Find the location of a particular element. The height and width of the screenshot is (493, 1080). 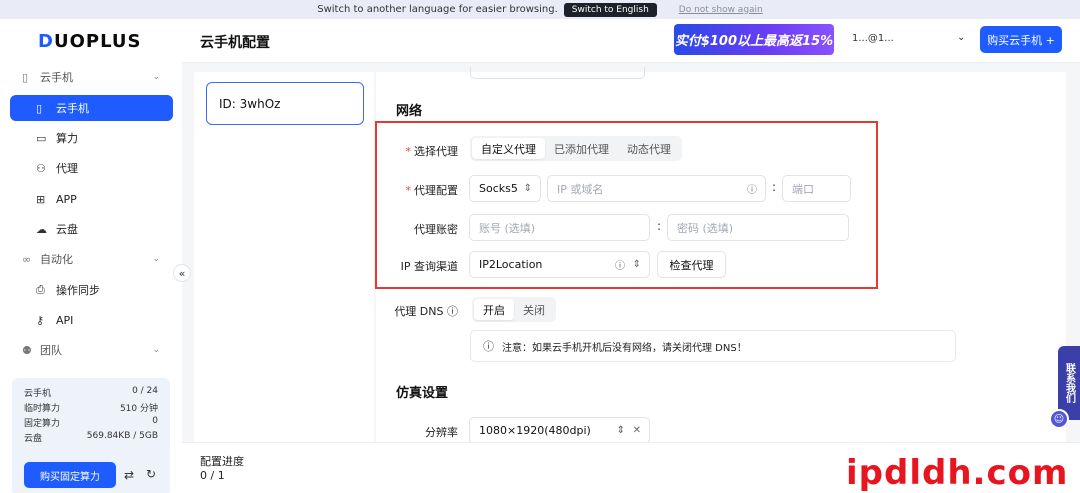

stat-row: 云盘 569.84KB / 5GB is located at coordinates (91, 437).